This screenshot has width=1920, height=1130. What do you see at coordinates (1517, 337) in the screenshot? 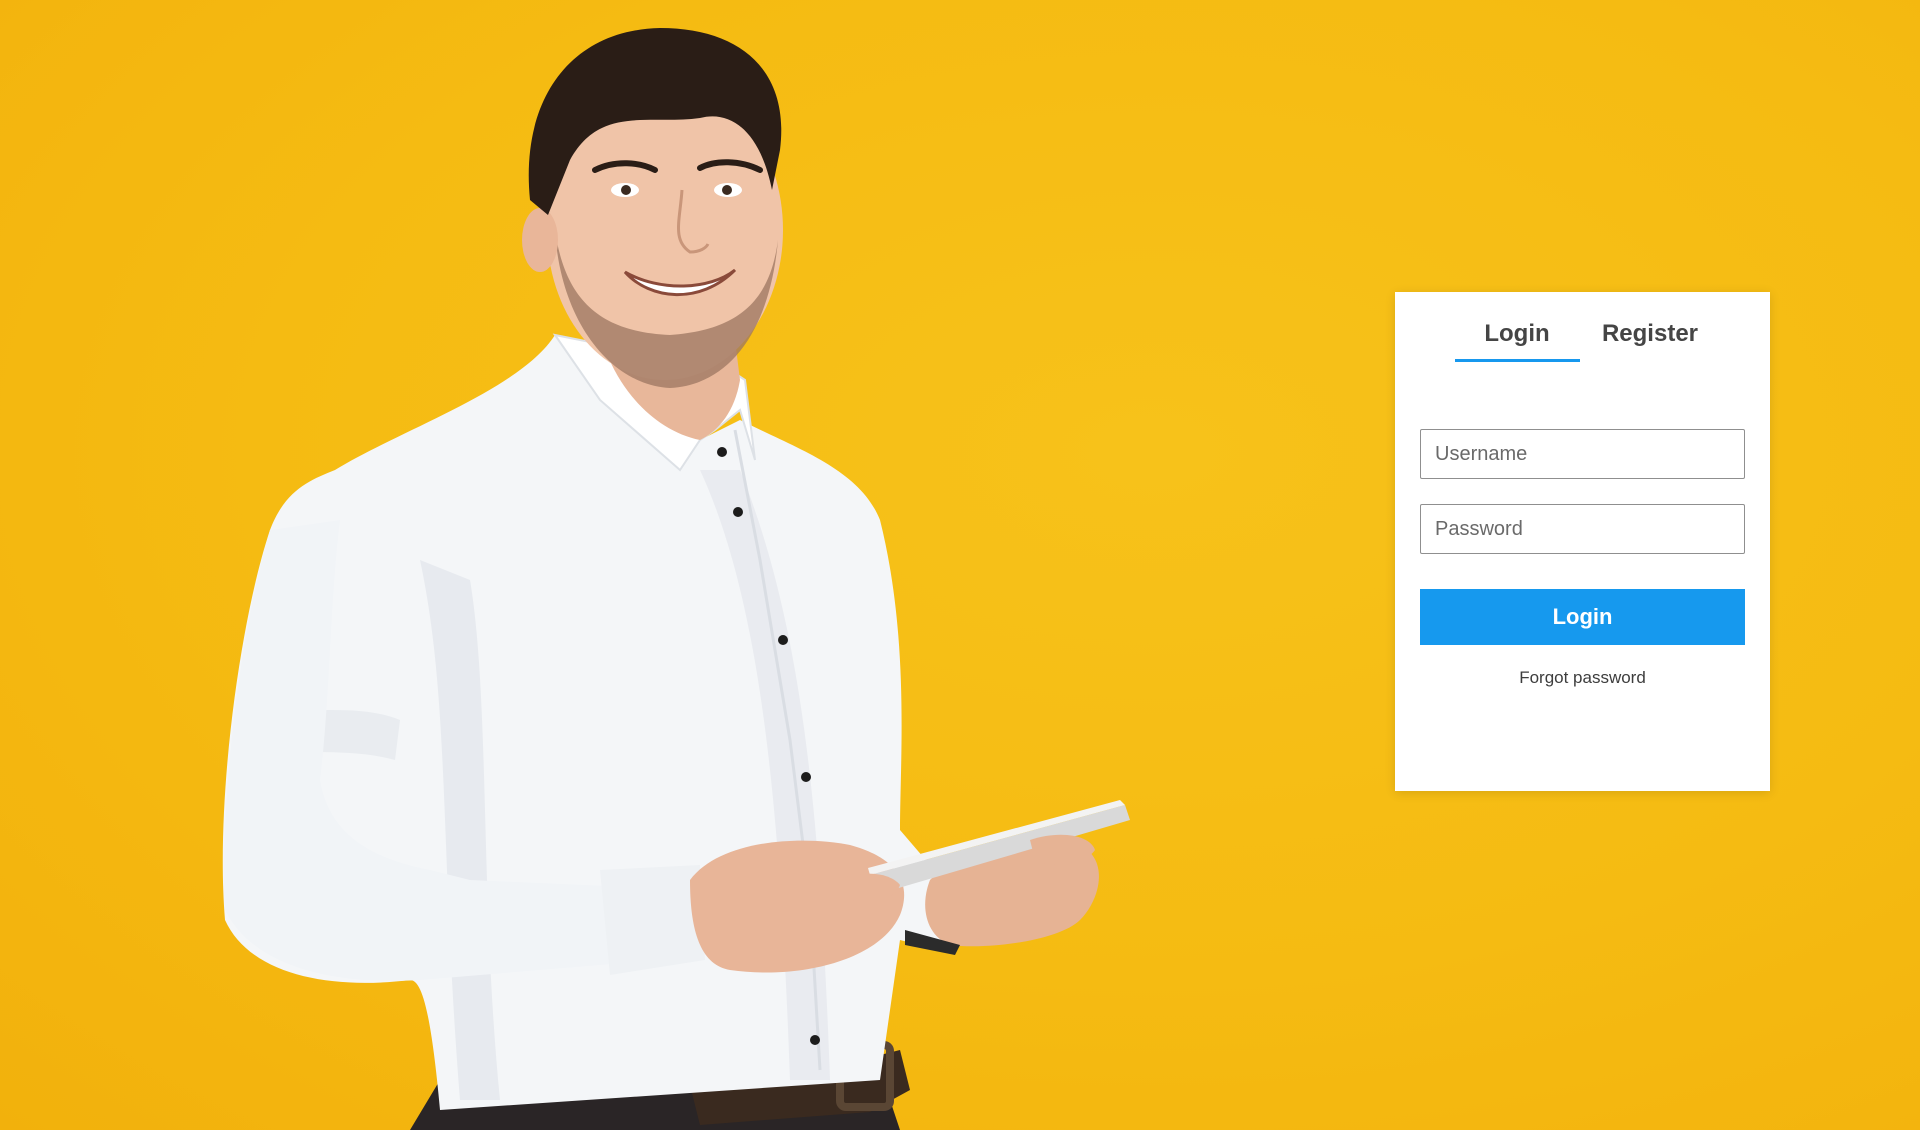
I see `tab-login: Login` at bounding box center [1517, 337].